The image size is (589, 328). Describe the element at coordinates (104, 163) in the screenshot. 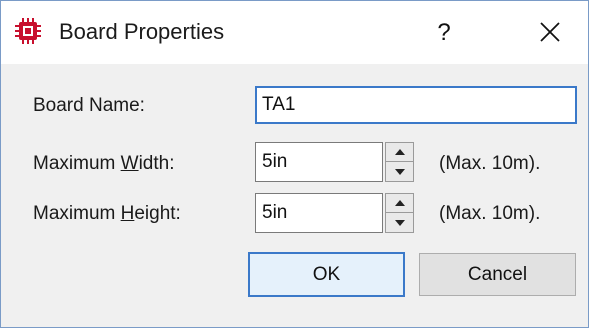

I see `max-width-label: Maximum Width:` at that location.